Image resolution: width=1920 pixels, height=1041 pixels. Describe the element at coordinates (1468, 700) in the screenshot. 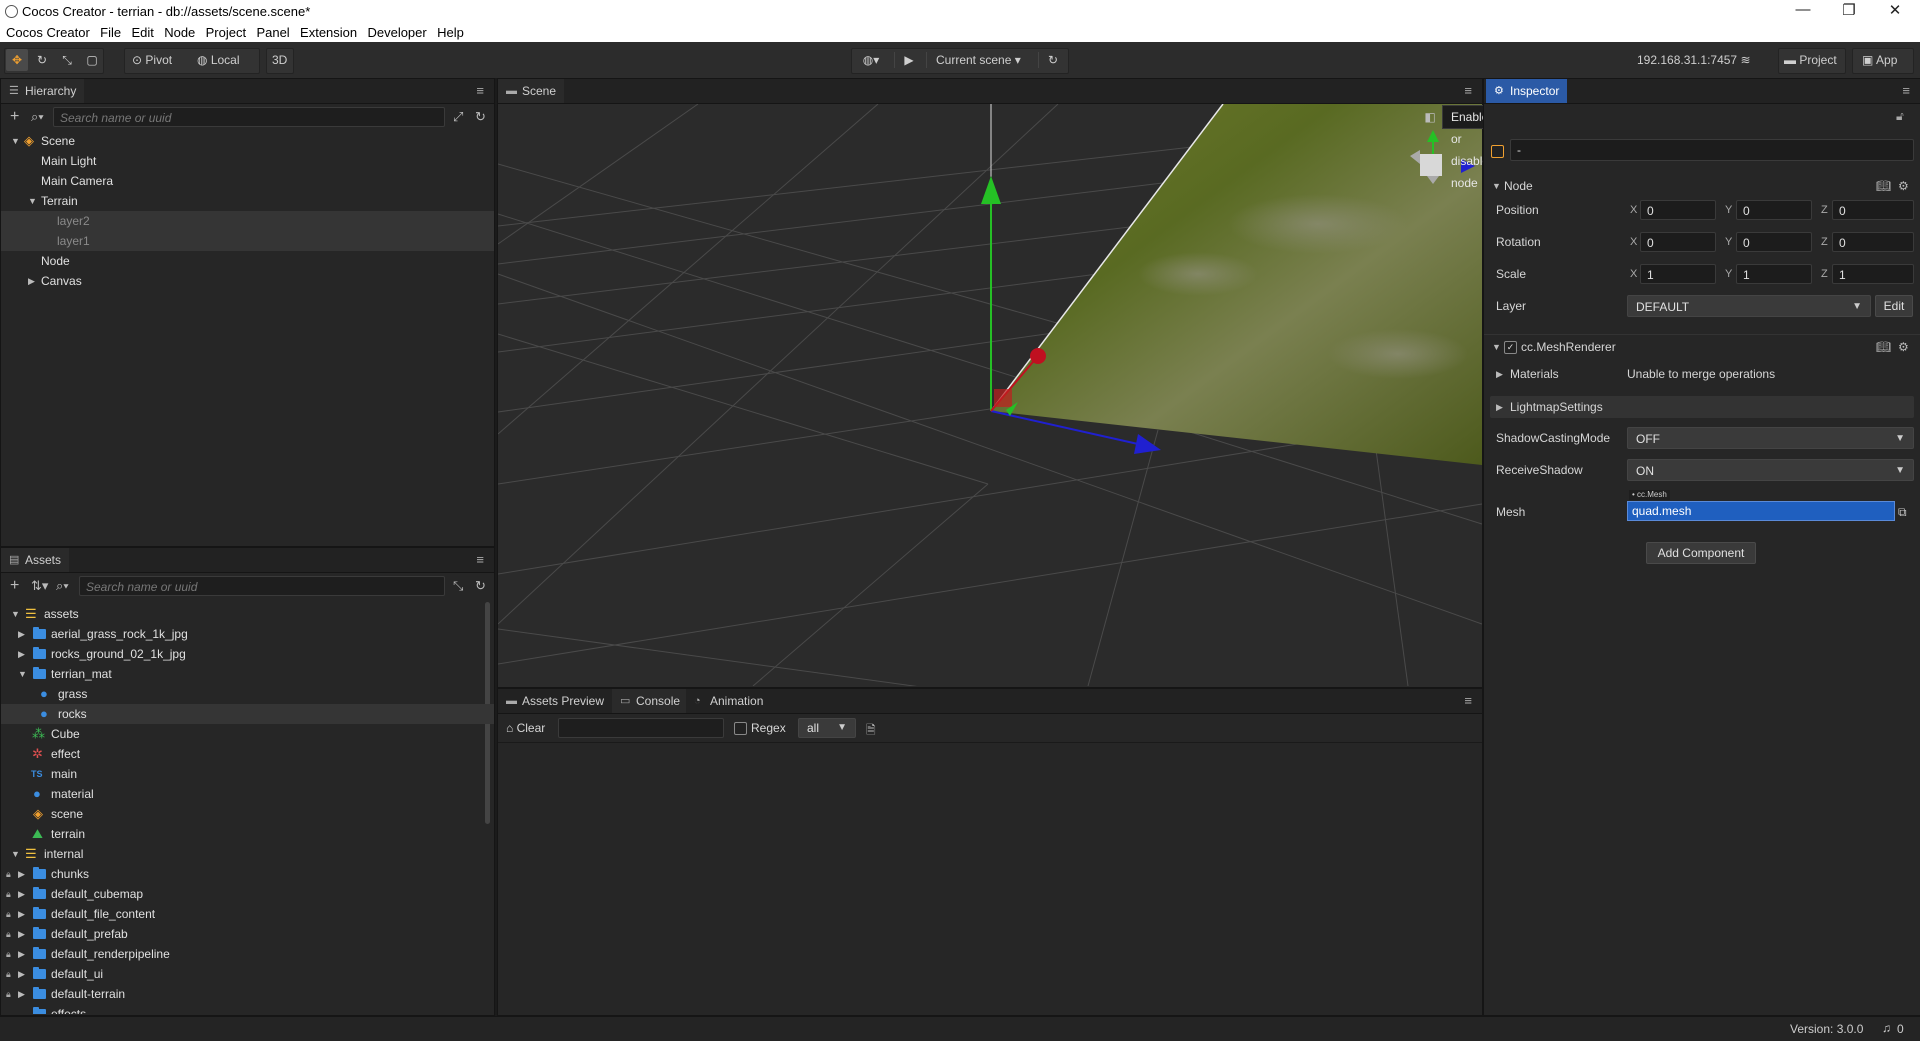

I see `console-menu-icon: ≡` at that location.